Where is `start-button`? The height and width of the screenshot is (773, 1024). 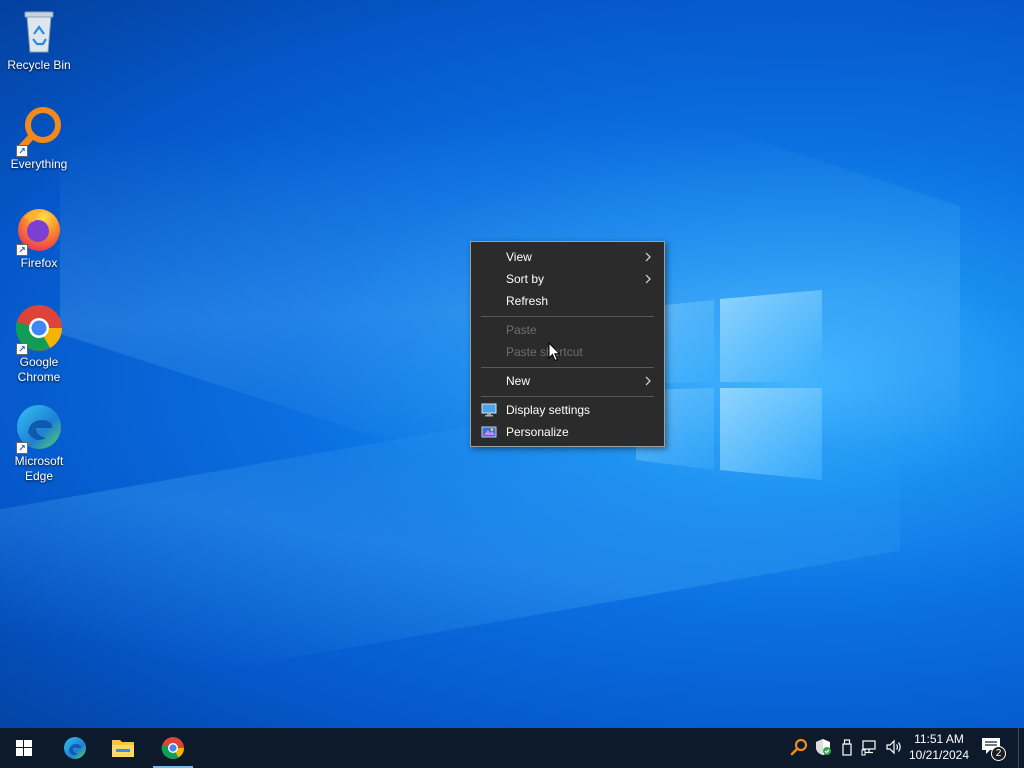 start-button is located at coordinates (24, 748).